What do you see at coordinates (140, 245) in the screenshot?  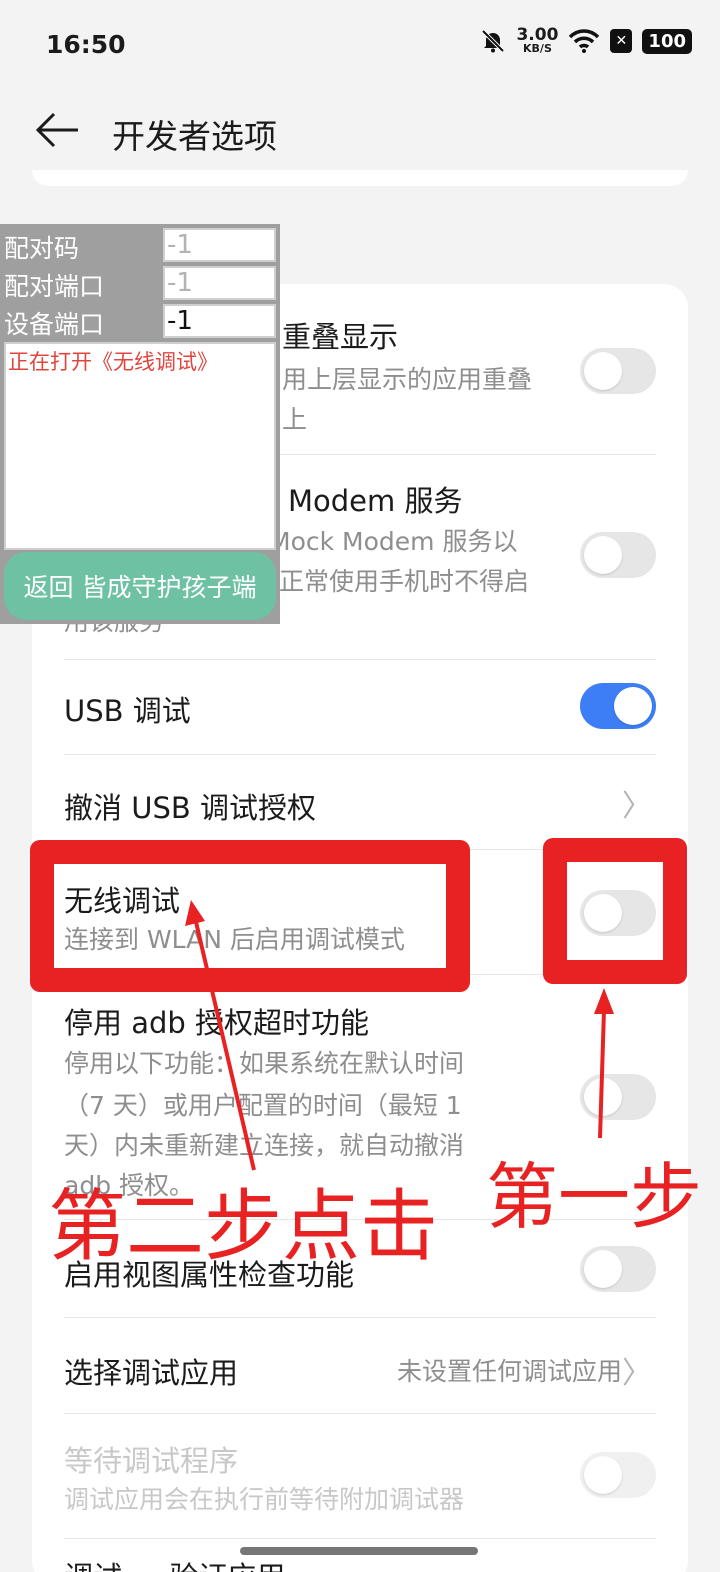 I see `pair-code-row: 配对码 -1` at bounding box center [140, 245].